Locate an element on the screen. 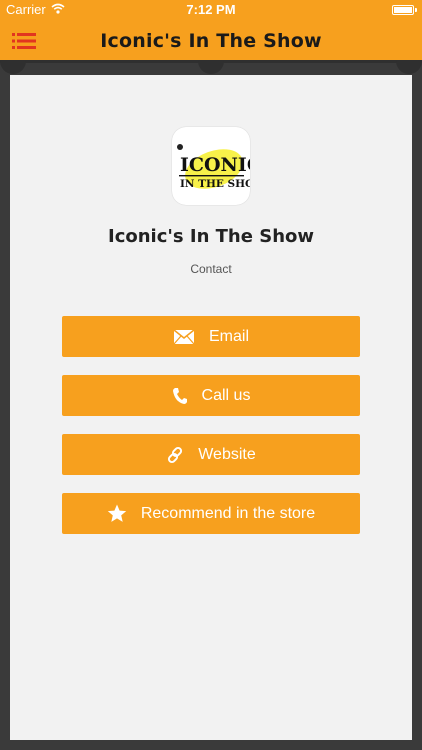 This screenshot has width=422, height=750. frame-notch-left is located at coordinates (13, 67).